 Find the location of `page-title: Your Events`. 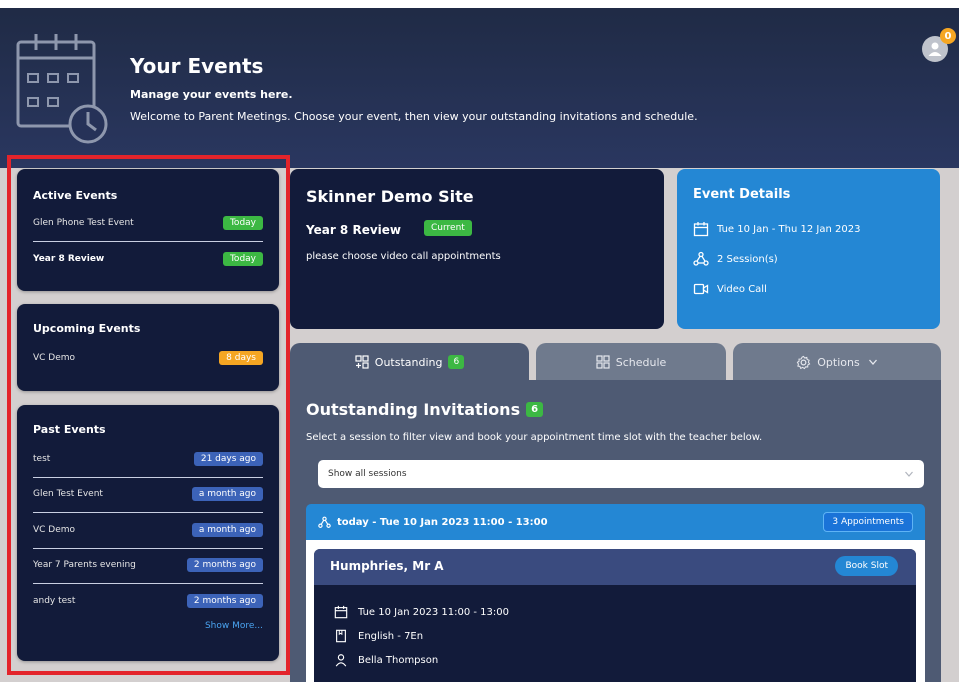

page-title: Your Events is located at coordinates (197, 66).